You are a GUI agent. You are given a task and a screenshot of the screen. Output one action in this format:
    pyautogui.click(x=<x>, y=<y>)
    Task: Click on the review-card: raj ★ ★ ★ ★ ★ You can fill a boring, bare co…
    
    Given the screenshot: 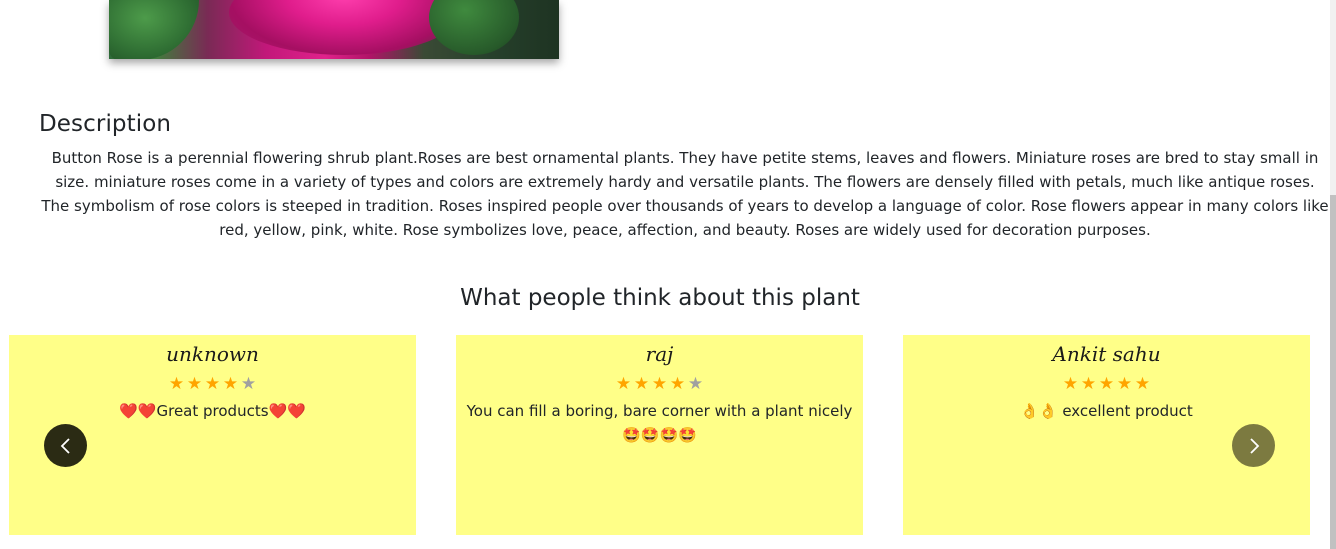 What is the action you would take?
    pyautogui.click(x=659, y=435)
    